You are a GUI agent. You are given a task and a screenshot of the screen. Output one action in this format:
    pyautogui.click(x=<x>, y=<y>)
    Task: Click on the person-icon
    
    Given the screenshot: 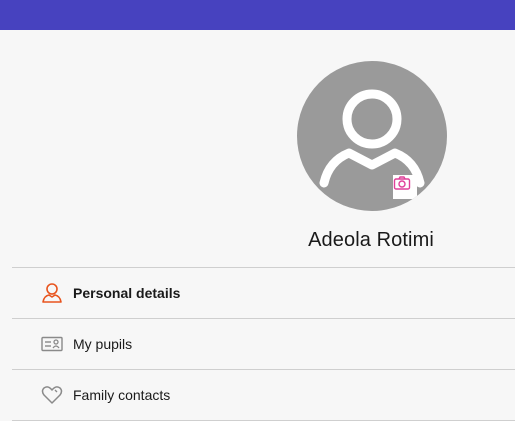 What is the action you would take?
    pyautogui.click(x=52, y=293)
    